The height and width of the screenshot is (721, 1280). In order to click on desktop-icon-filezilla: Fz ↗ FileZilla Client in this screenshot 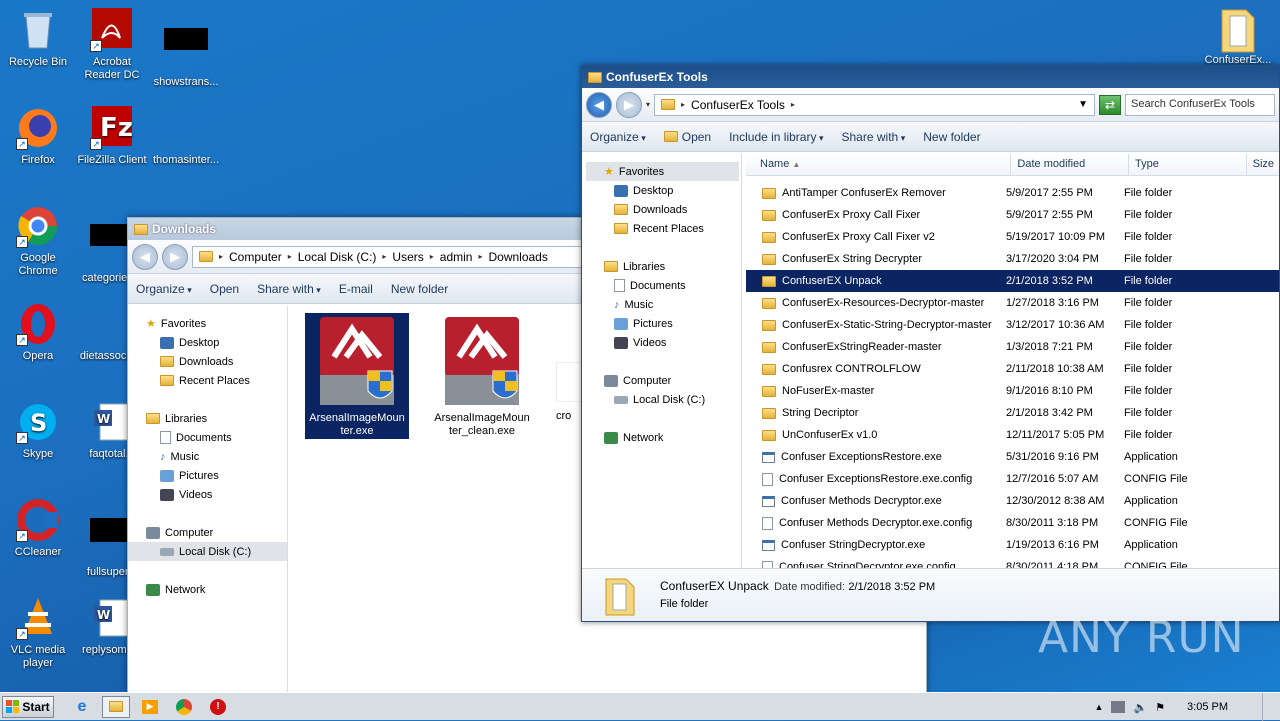, I will do `click(112, 136)`.